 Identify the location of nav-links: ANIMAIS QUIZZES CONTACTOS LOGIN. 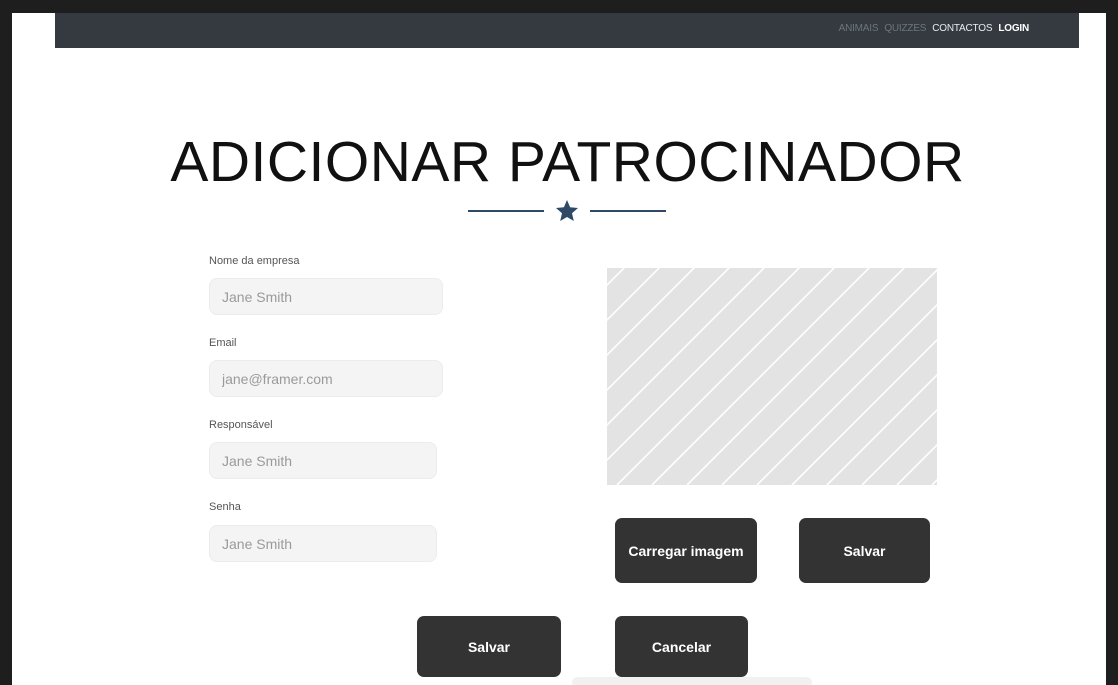
(934, 28).